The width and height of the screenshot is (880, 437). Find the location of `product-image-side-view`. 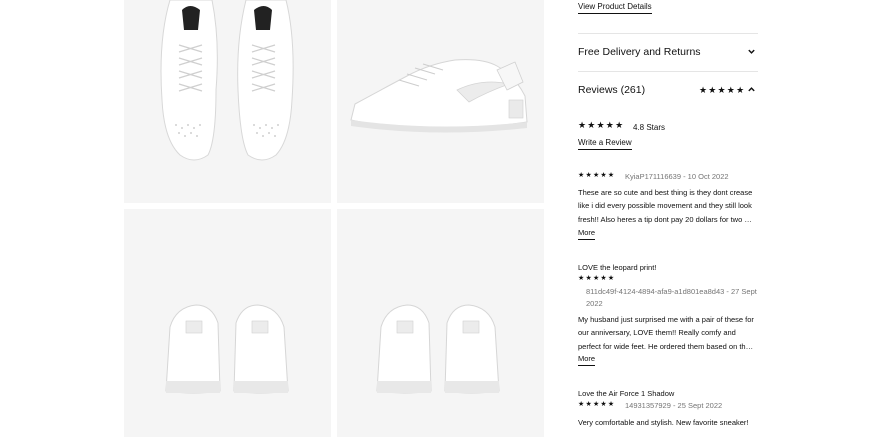

product-image-side-view is located at coordinates (440, 101).